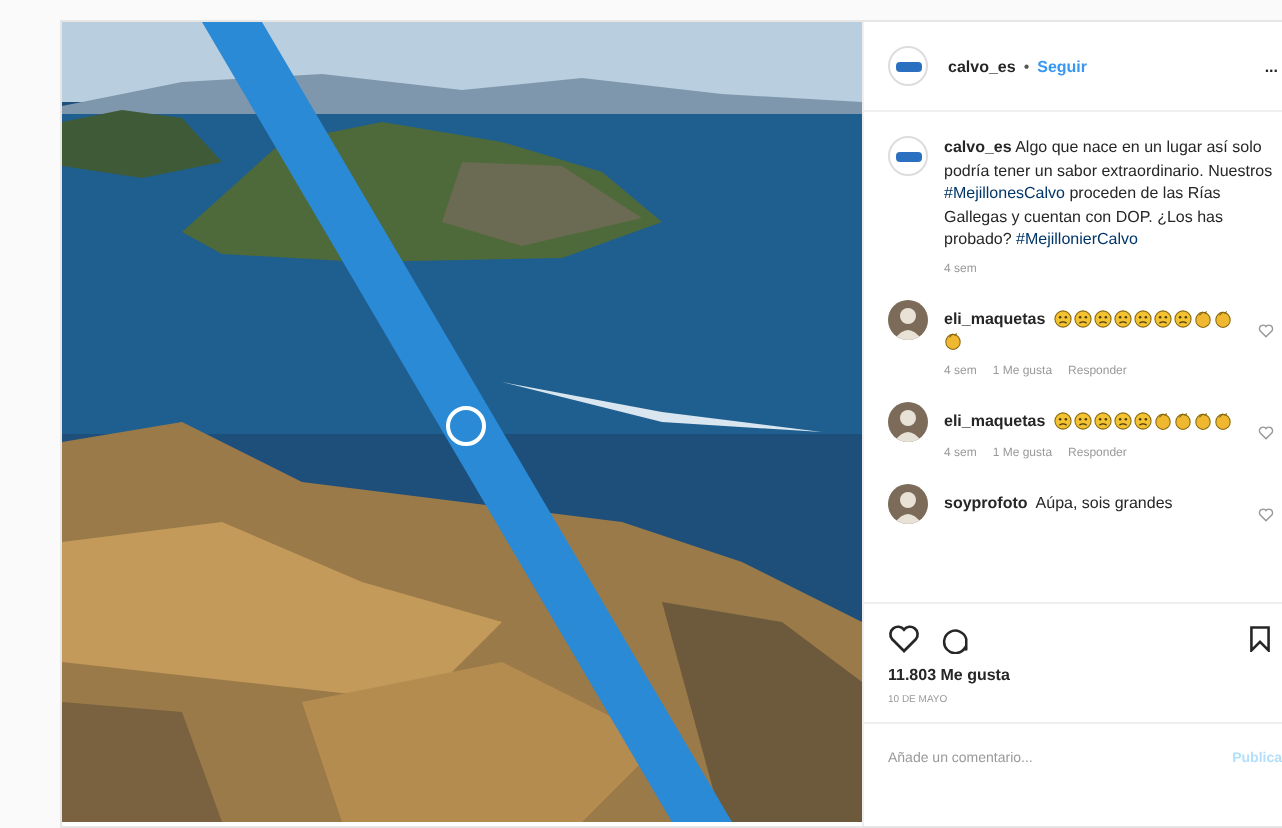 The image size is (1282, 828). Describe the element at coordinates (982, 66) in the screenshot. I see `username: calvo_es` at that location.